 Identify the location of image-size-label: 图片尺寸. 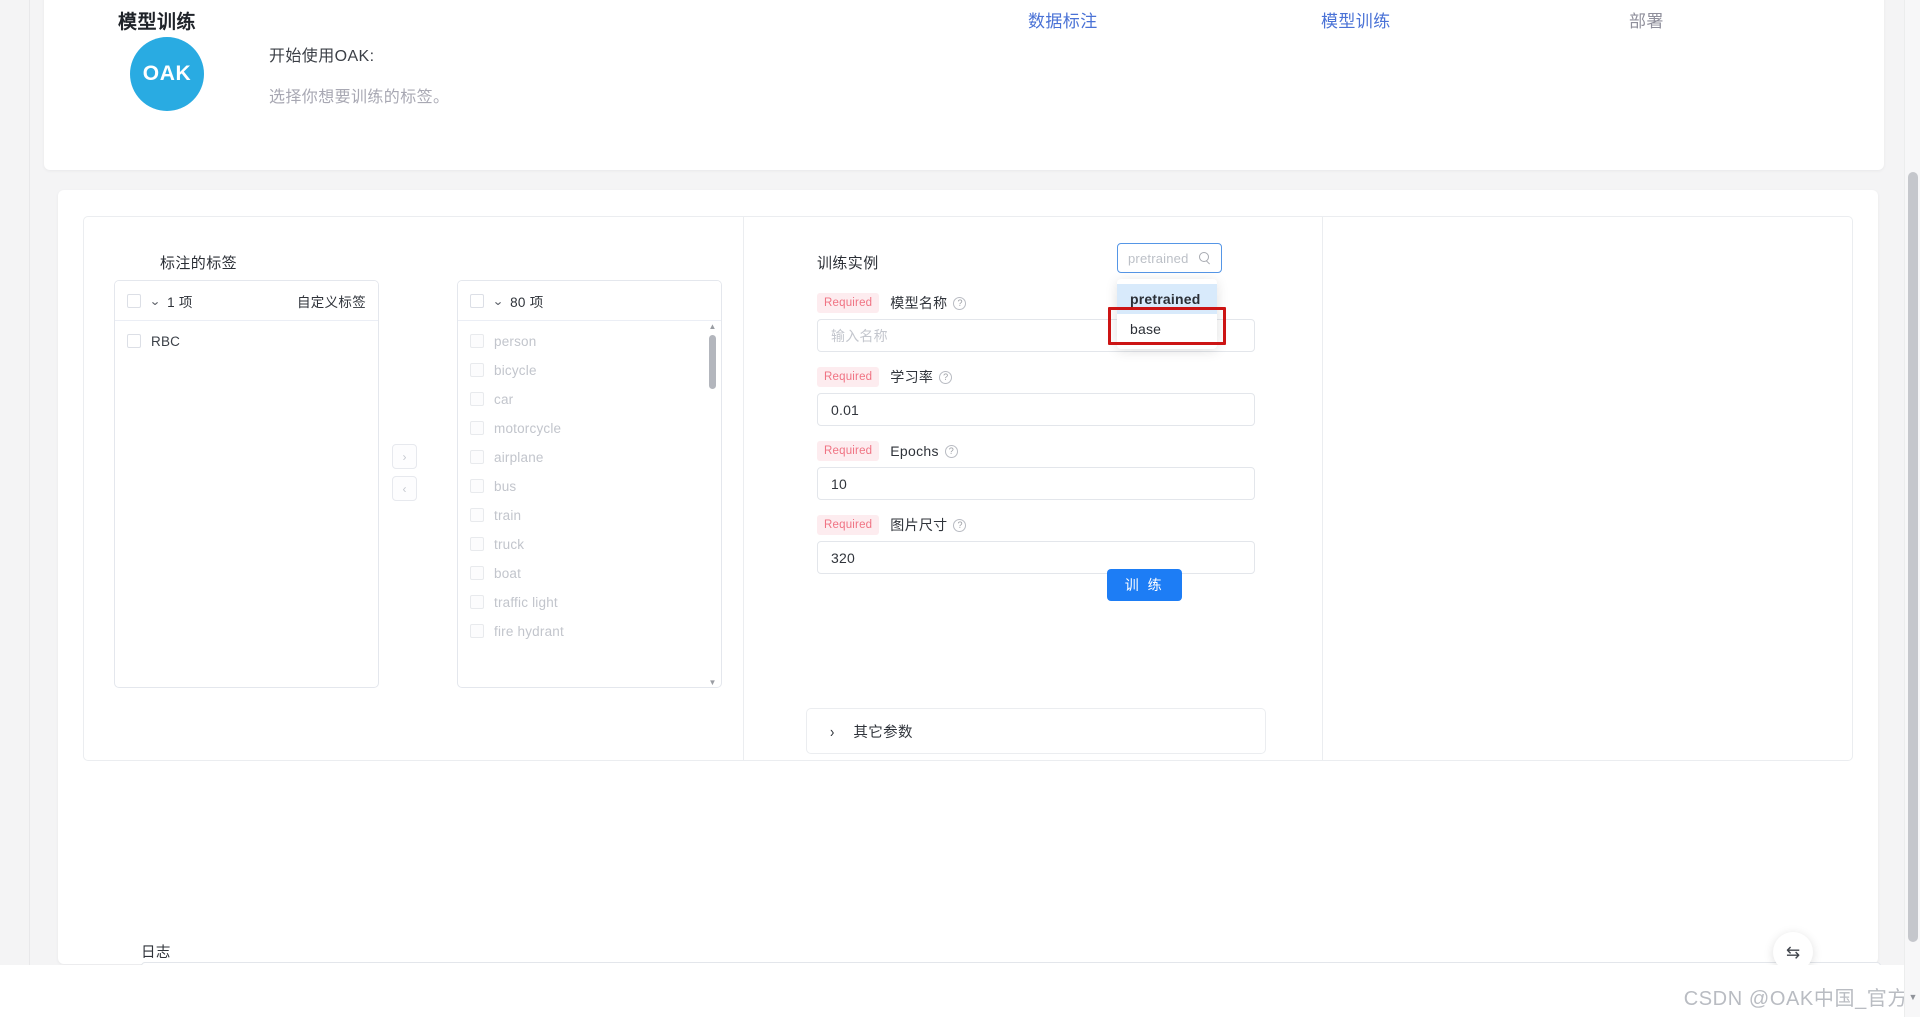
(919, 525).